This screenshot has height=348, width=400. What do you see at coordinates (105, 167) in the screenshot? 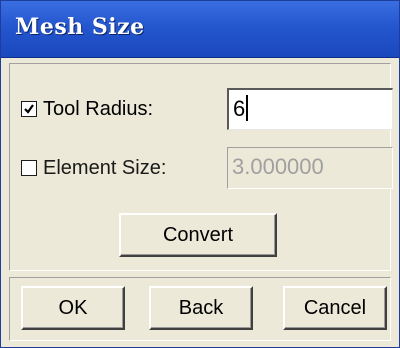
I see `element-size-label: Element Size:` at bounding box center [105, 167].